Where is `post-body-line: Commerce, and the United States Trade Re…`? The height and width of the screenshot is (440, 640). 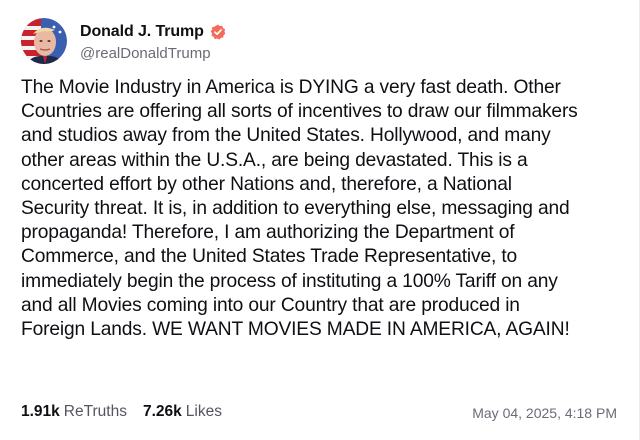 post-body-line: Commerce, and the United States Trade Re… is located at coordinates (269, 257).